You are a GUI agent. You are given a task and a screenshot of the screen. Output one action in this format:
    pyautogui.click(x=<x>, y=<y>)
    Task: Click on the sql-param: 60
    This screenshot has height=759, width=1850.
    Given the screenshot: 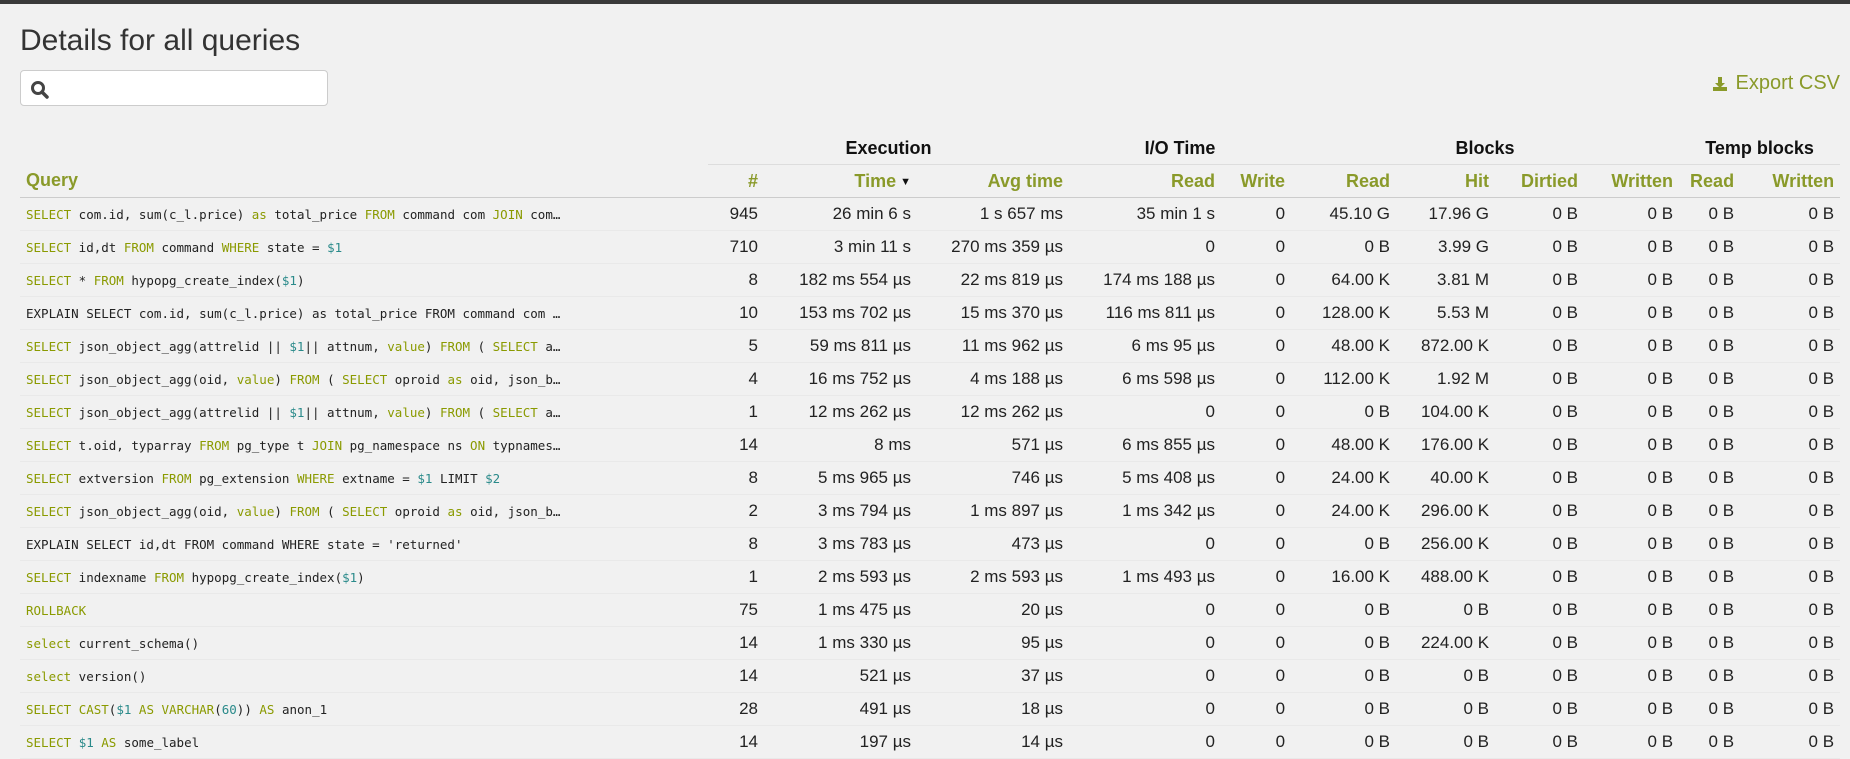 What is the action you would take?
    pyautogui.click(x=229, y=709)
    